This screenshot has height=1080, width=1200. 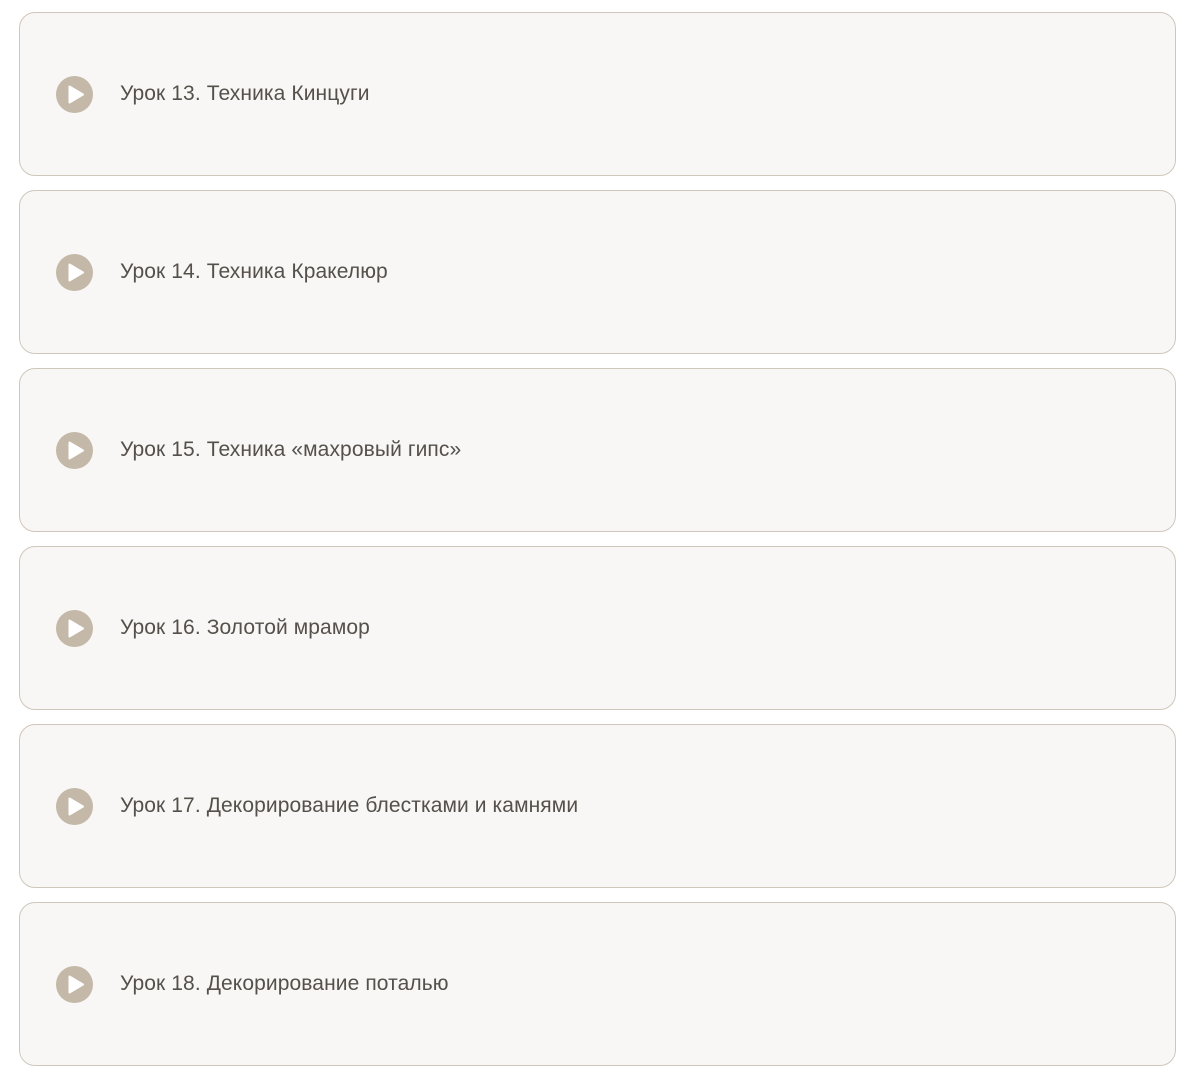 What do you see at coordinates (291, 449) in the screenshot?
I see `lesson-title: Урок 15. Техника «махровый гипс»` at bounding box center [291, 449].